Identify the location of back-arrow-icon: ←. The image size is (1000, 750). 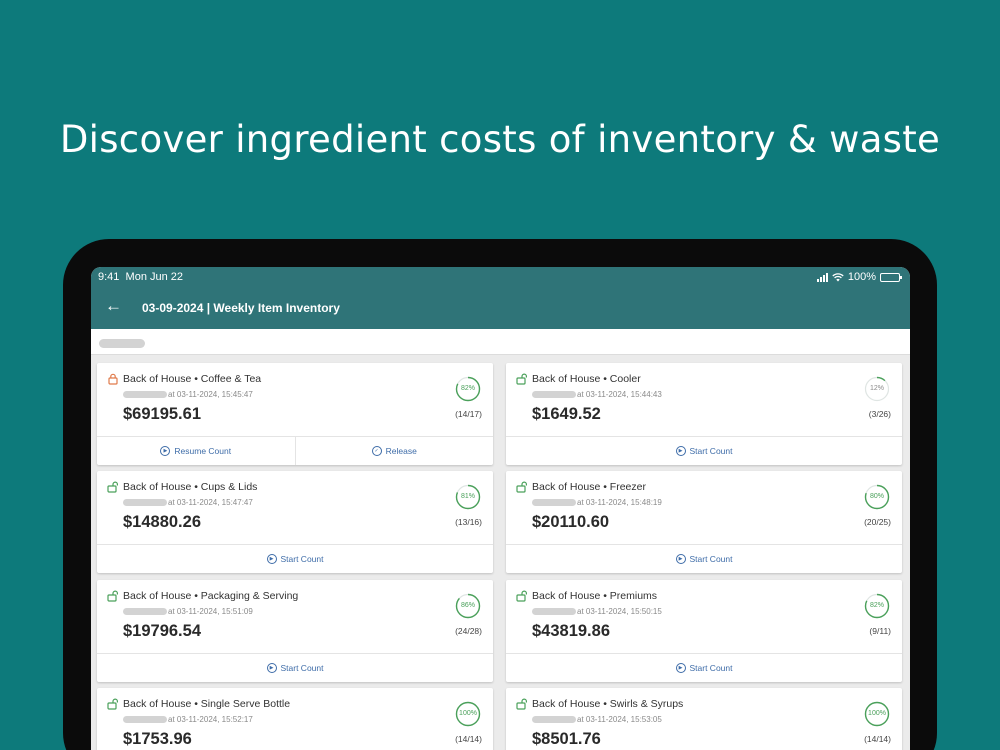
(113, 306).